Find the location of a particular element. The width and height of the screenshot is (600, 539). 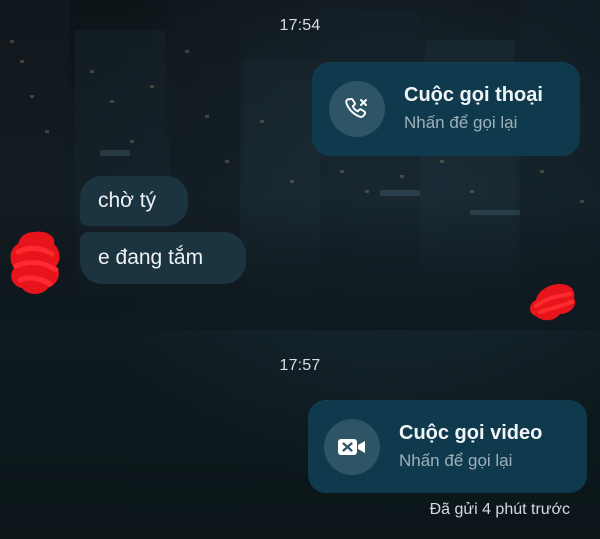

incoming-message: e đang tắm is located at coordinates (163, 258).